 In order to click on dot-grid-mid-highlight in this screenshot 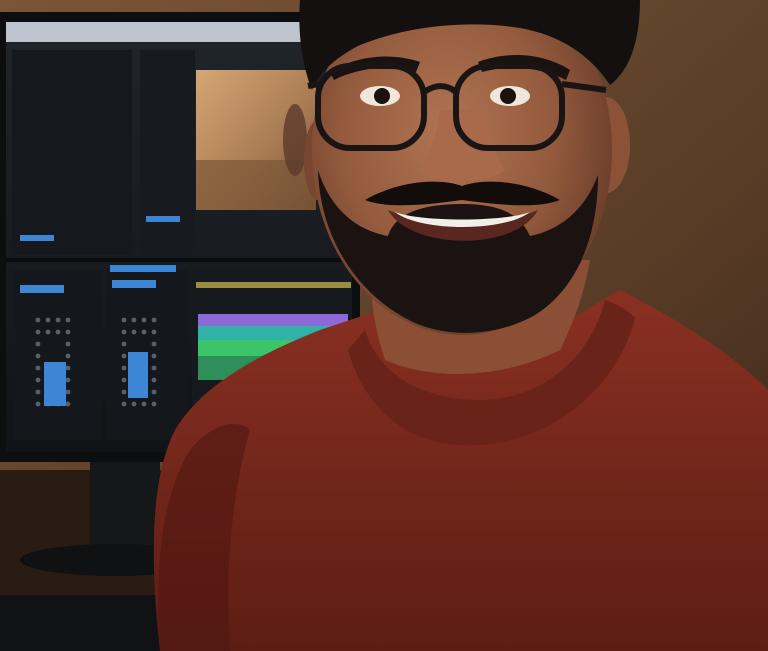, I will do `click(138, 375)`.